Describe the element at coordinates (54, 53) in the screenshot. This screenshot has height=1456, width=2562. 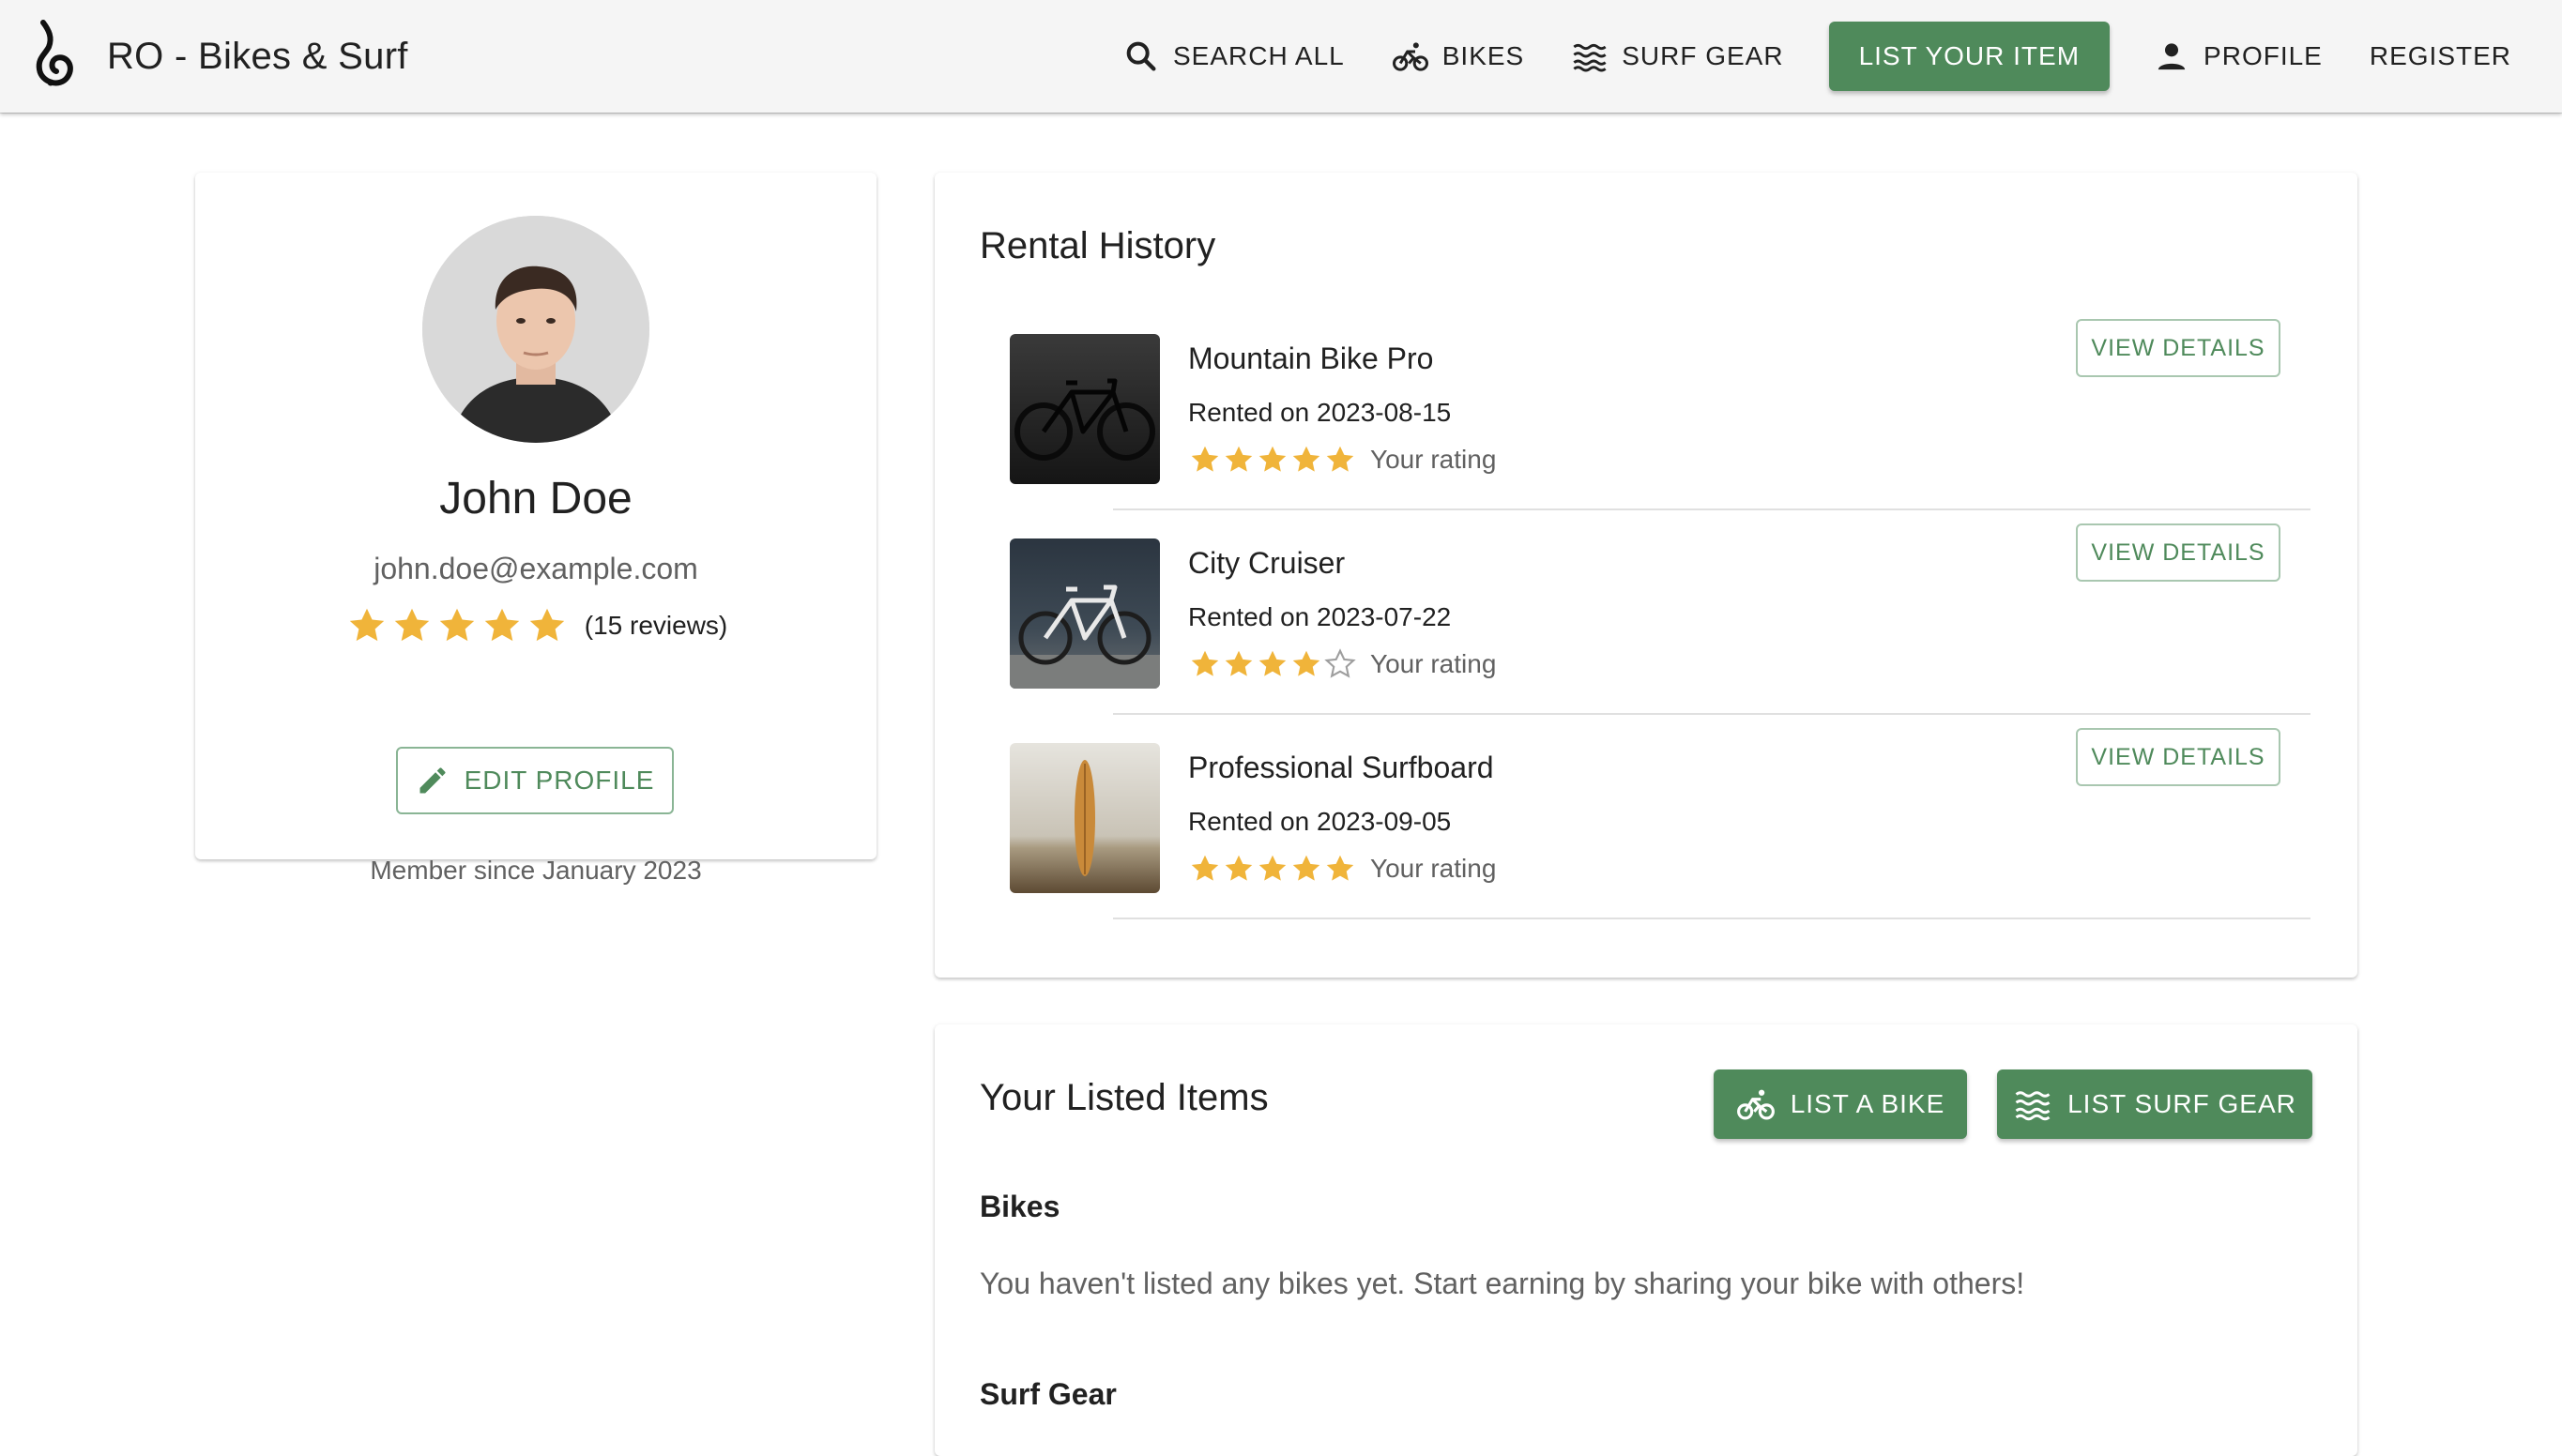
I see `logo-hook-icon` at that location.